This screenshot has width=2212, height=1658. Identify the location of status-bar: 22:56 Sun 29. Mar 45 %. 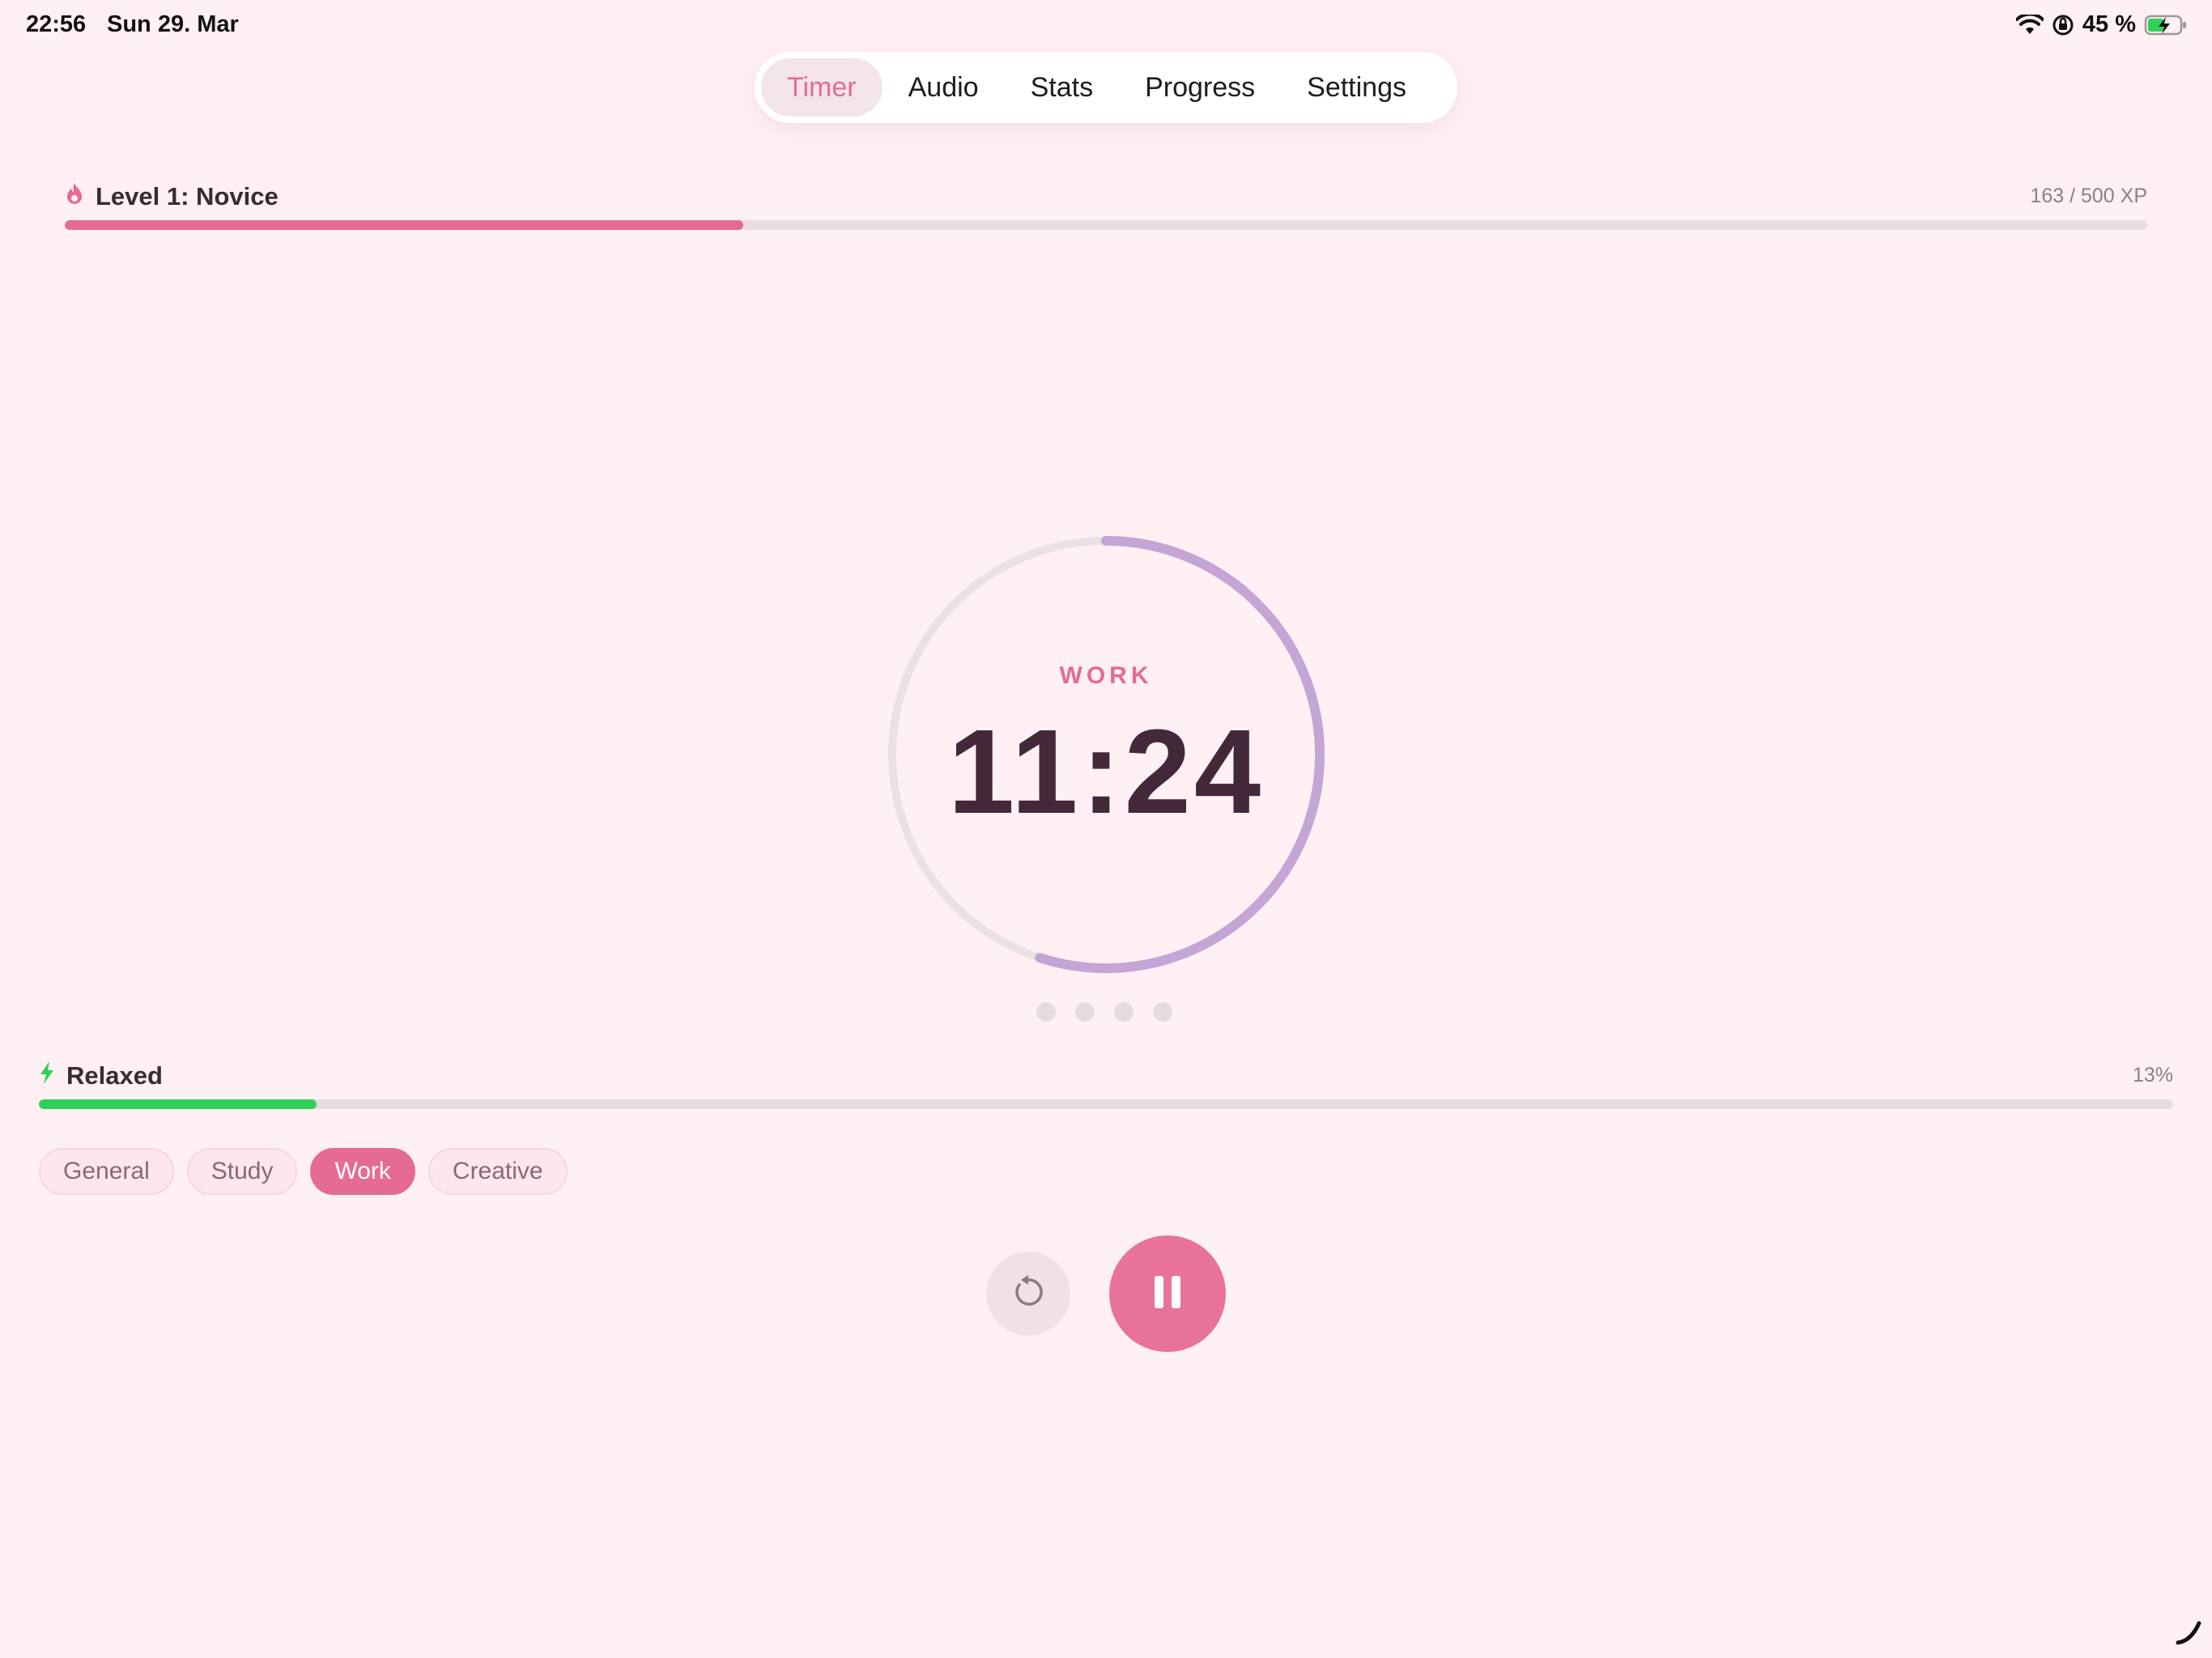
(1106, 26).